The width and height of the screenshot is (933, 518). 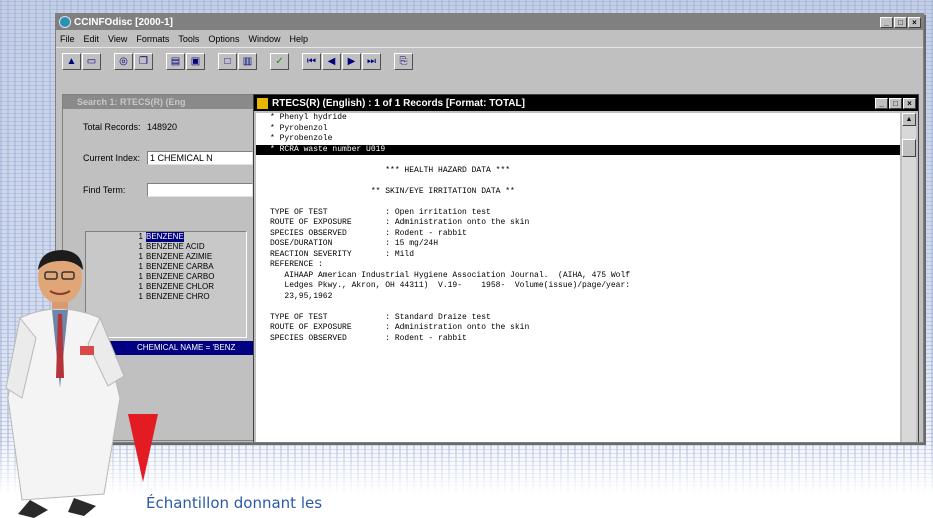 What do you see at coordinates (914, 22) in the screenshot?
I see `close-button: ×` at bounding box center [914, 22].